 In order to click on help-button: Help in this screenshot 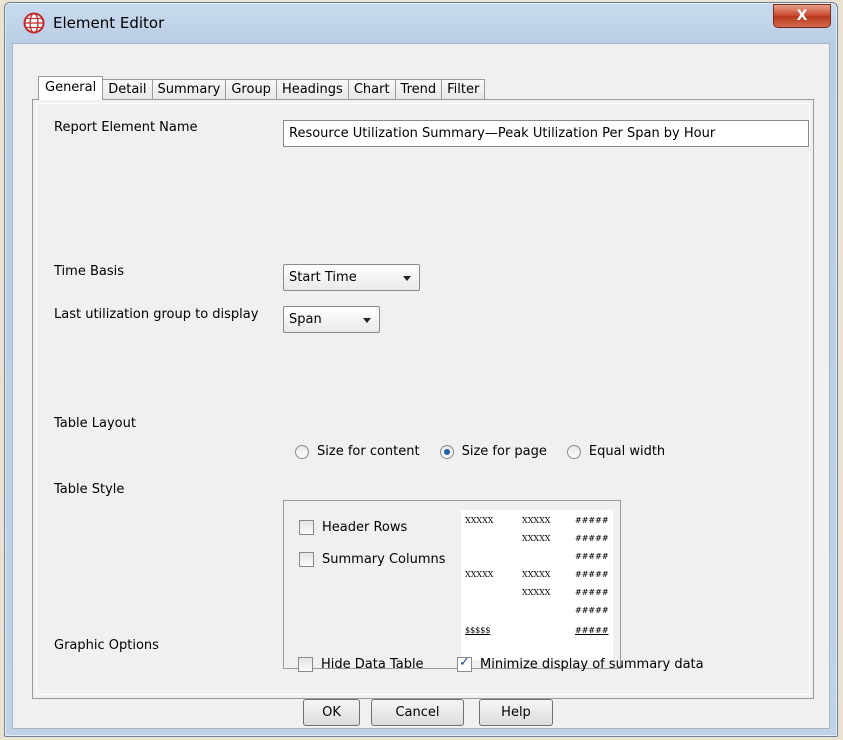, I will do `click(516, 712)`.